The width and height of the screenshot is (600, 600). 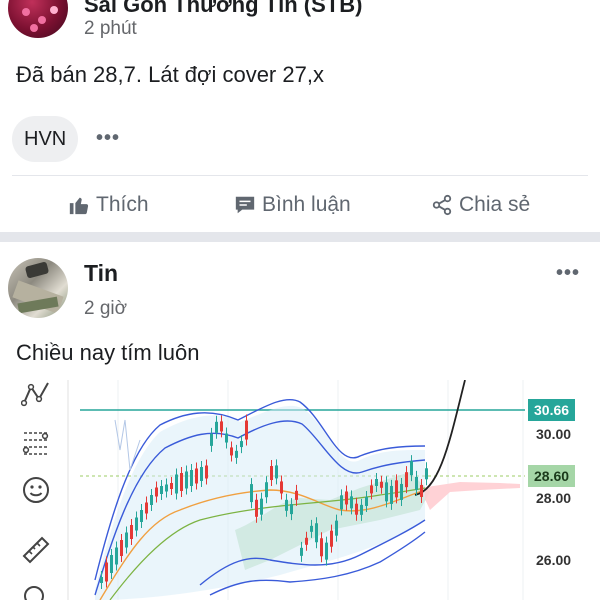 I want to click on post-timestamp: 2 giờ, so click(x=105, y=309).